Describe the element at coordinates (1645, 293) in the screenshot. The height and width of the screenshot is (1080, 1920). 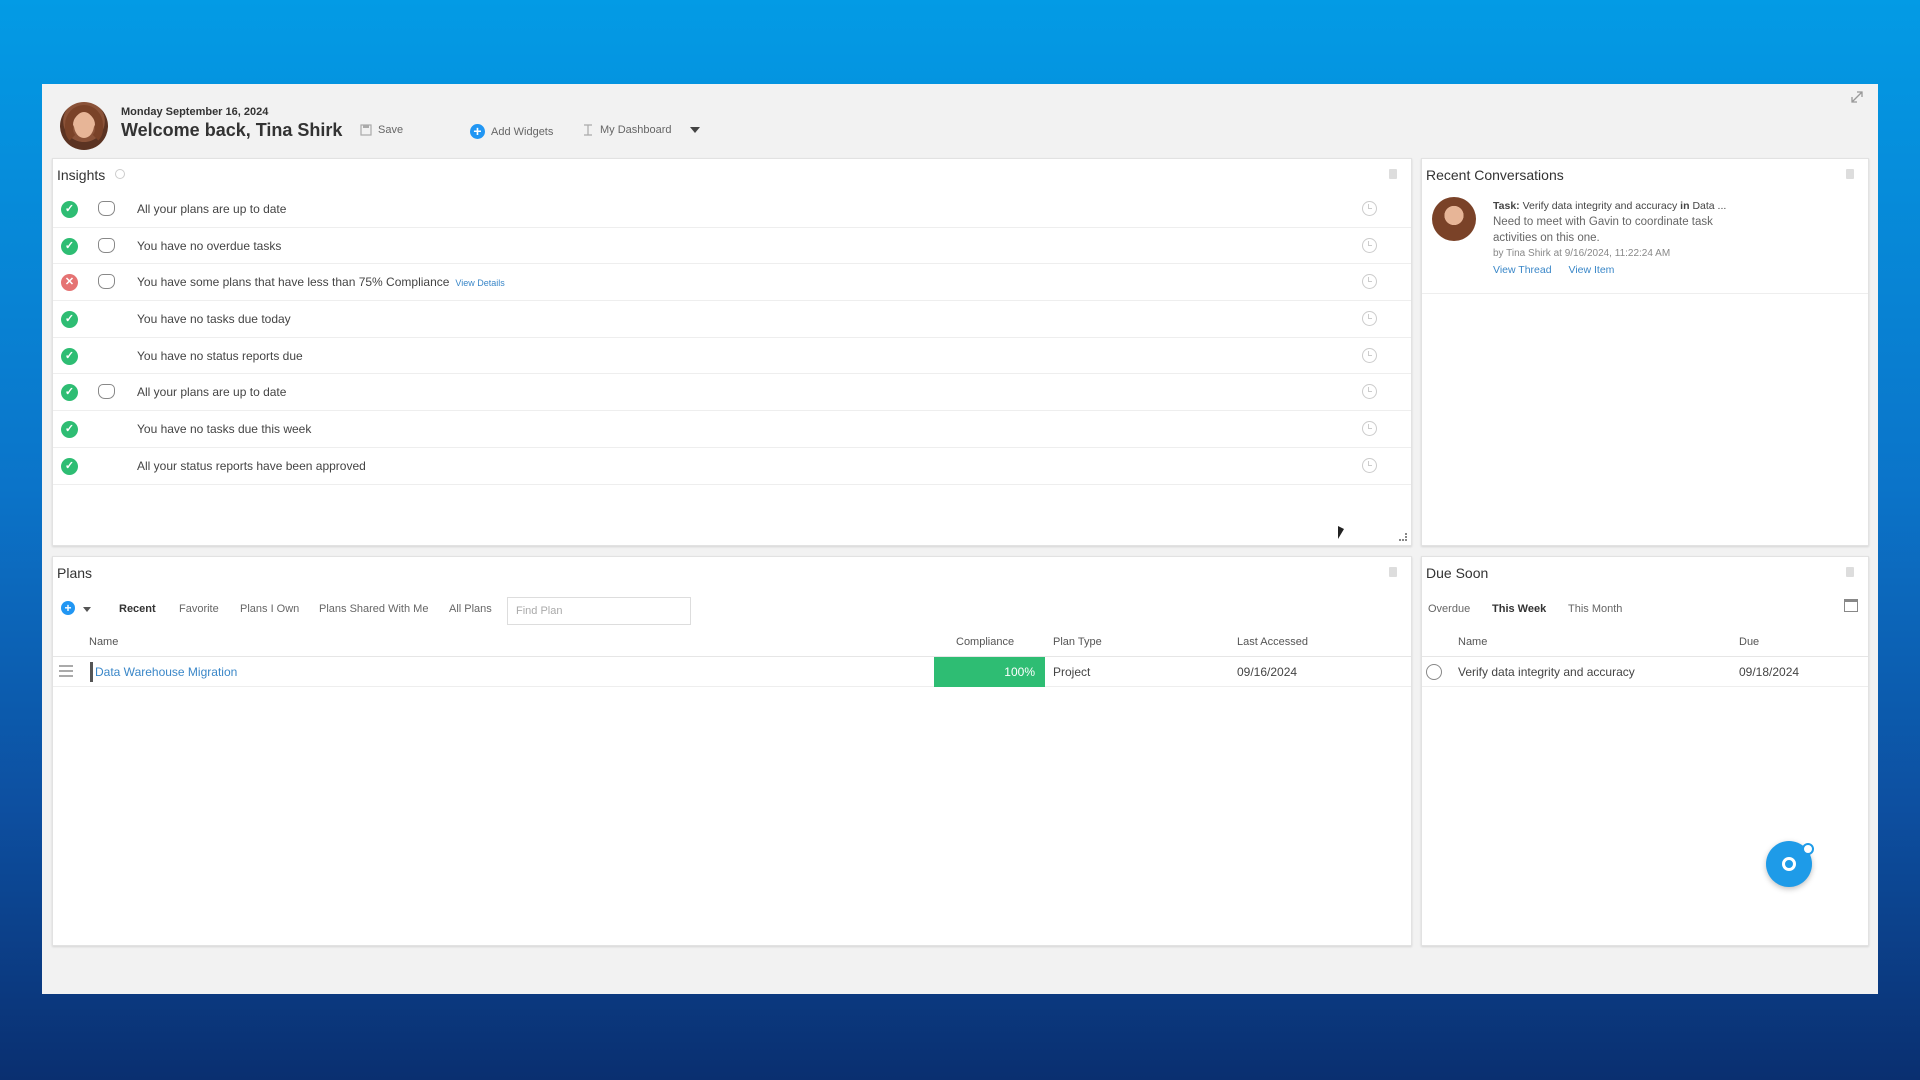
I see `divider` at that location.